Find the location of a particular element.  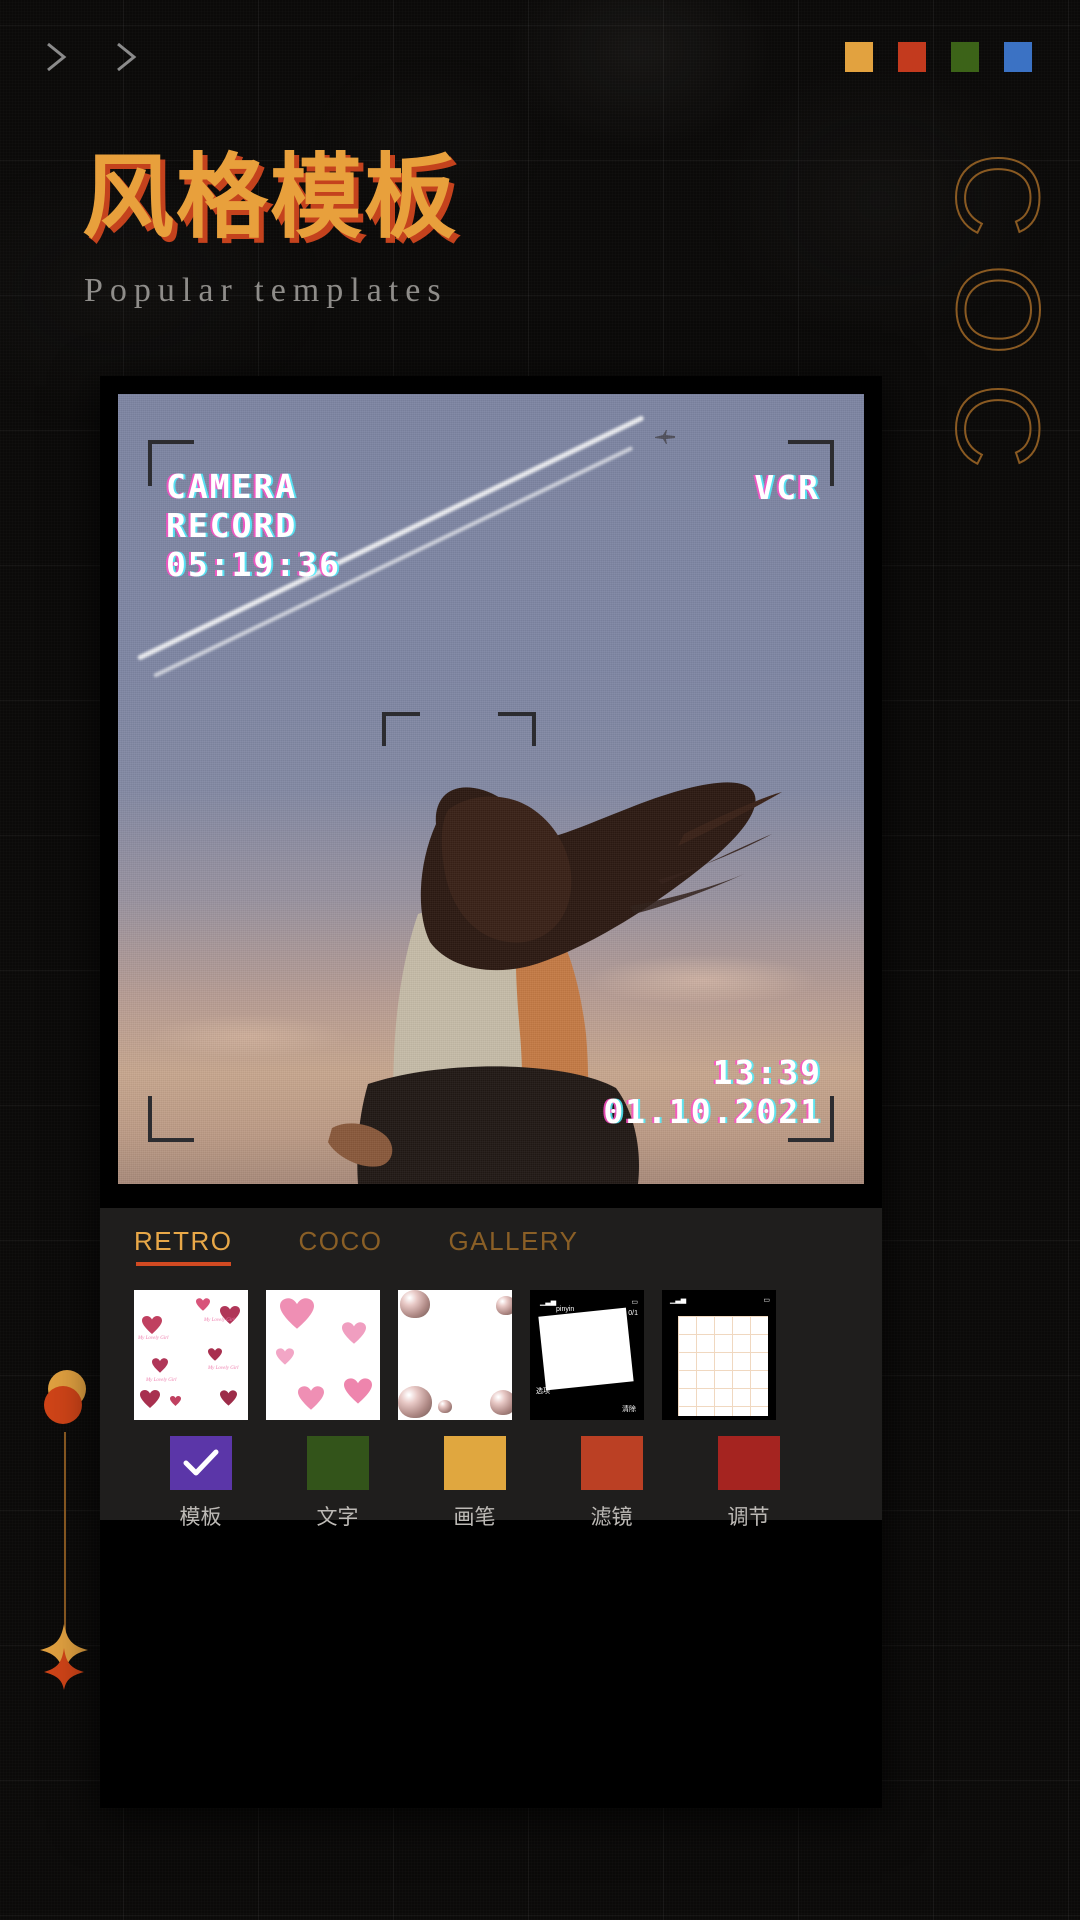

tool-filter-label: 滤镜 is located at coordinates (611, 1517).